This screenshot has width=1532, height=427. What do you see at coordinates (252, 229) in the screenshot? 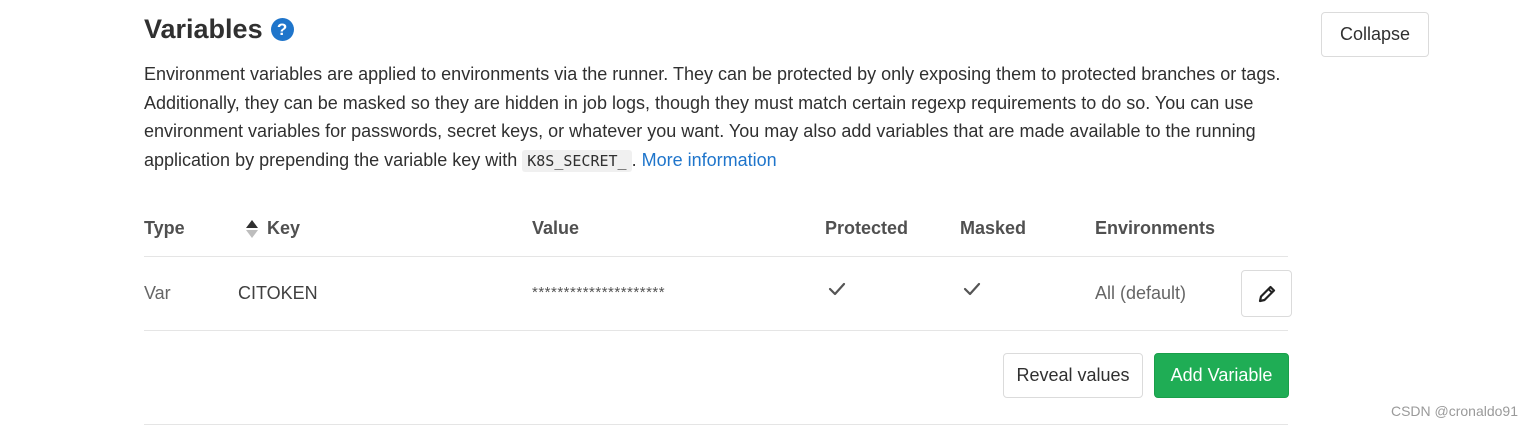
I see `sort-ascending-icon` at bounding box center [252, 229].